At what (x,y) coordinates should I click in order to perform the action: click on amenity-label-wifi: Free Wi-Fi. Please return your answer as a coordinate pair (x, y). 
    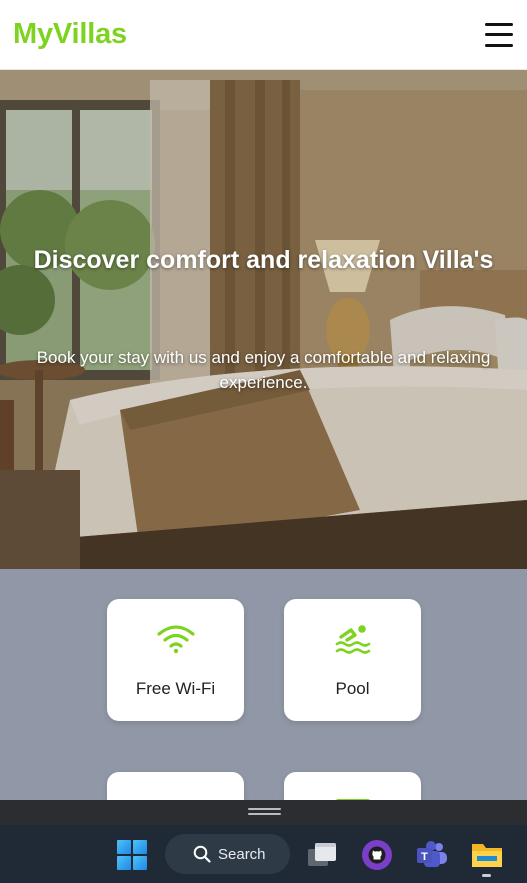
    Looking at the image, I should click on (175, 688).